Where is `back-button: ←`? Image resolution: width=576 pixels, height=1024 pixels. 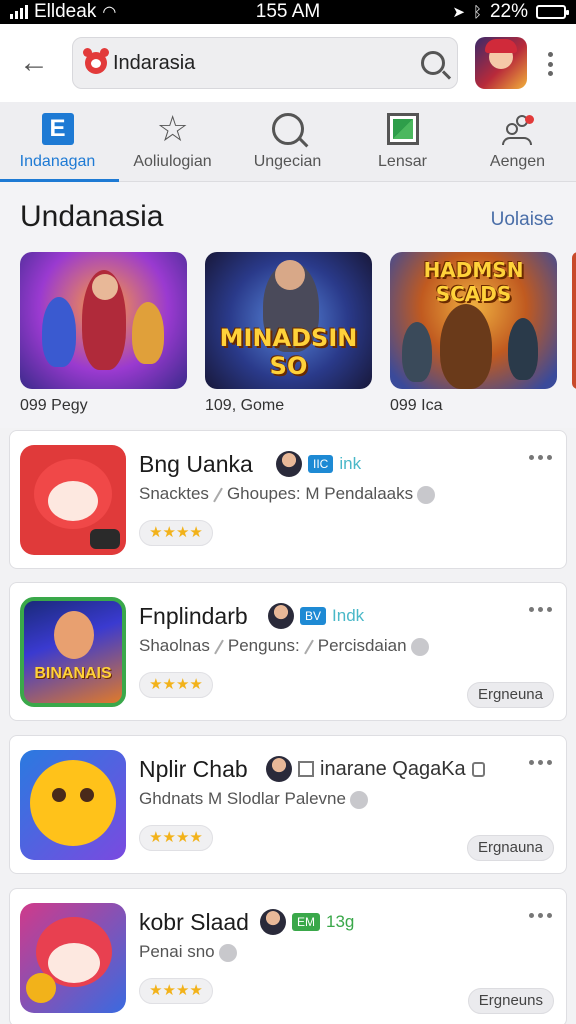
back-button: ← is located at coordinates (34, 63).